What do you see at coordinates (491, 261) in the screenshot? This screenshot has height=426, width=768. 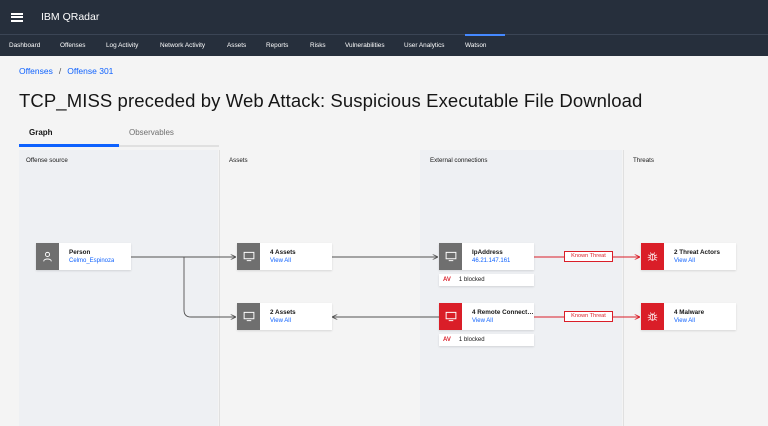 I see `ip-address-value: 46.21.147.161` at bounding box center [491, 261].